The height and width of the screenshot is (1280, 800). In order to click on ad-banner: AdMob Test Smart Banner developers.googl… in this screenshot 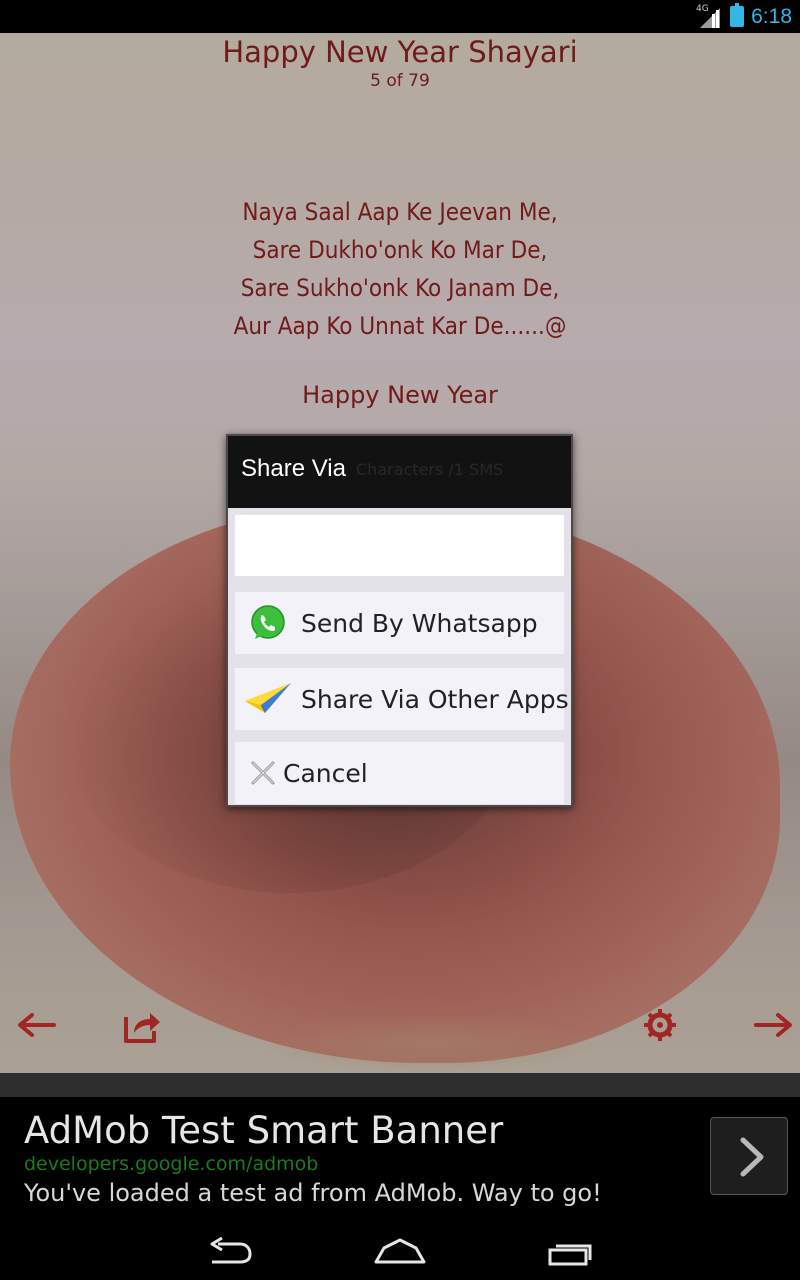, I will do `click(400, 1159)`.